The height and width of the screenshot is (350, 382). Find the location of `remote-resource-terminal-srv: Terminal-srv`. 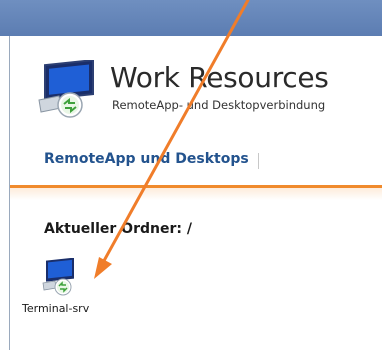

remote-resource-terminal-srv: Terminal-srv is located at coordinates (60, 287).